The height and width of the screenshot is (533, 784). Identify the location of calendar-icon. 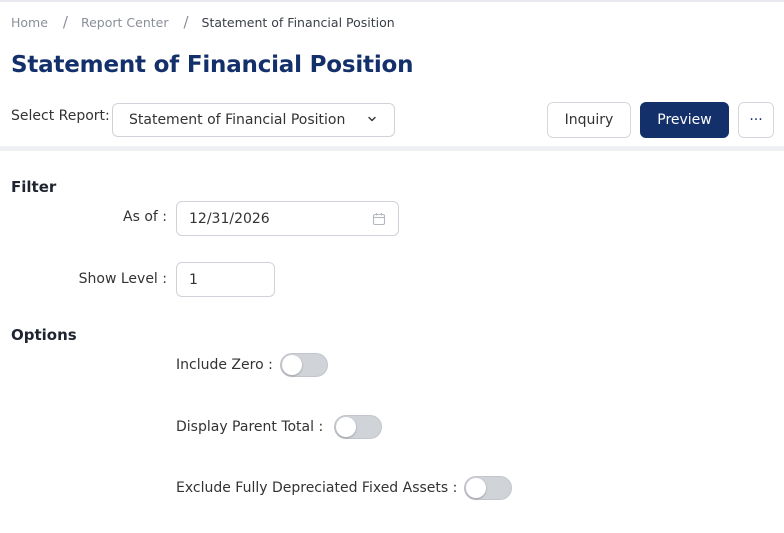
(379, 219).